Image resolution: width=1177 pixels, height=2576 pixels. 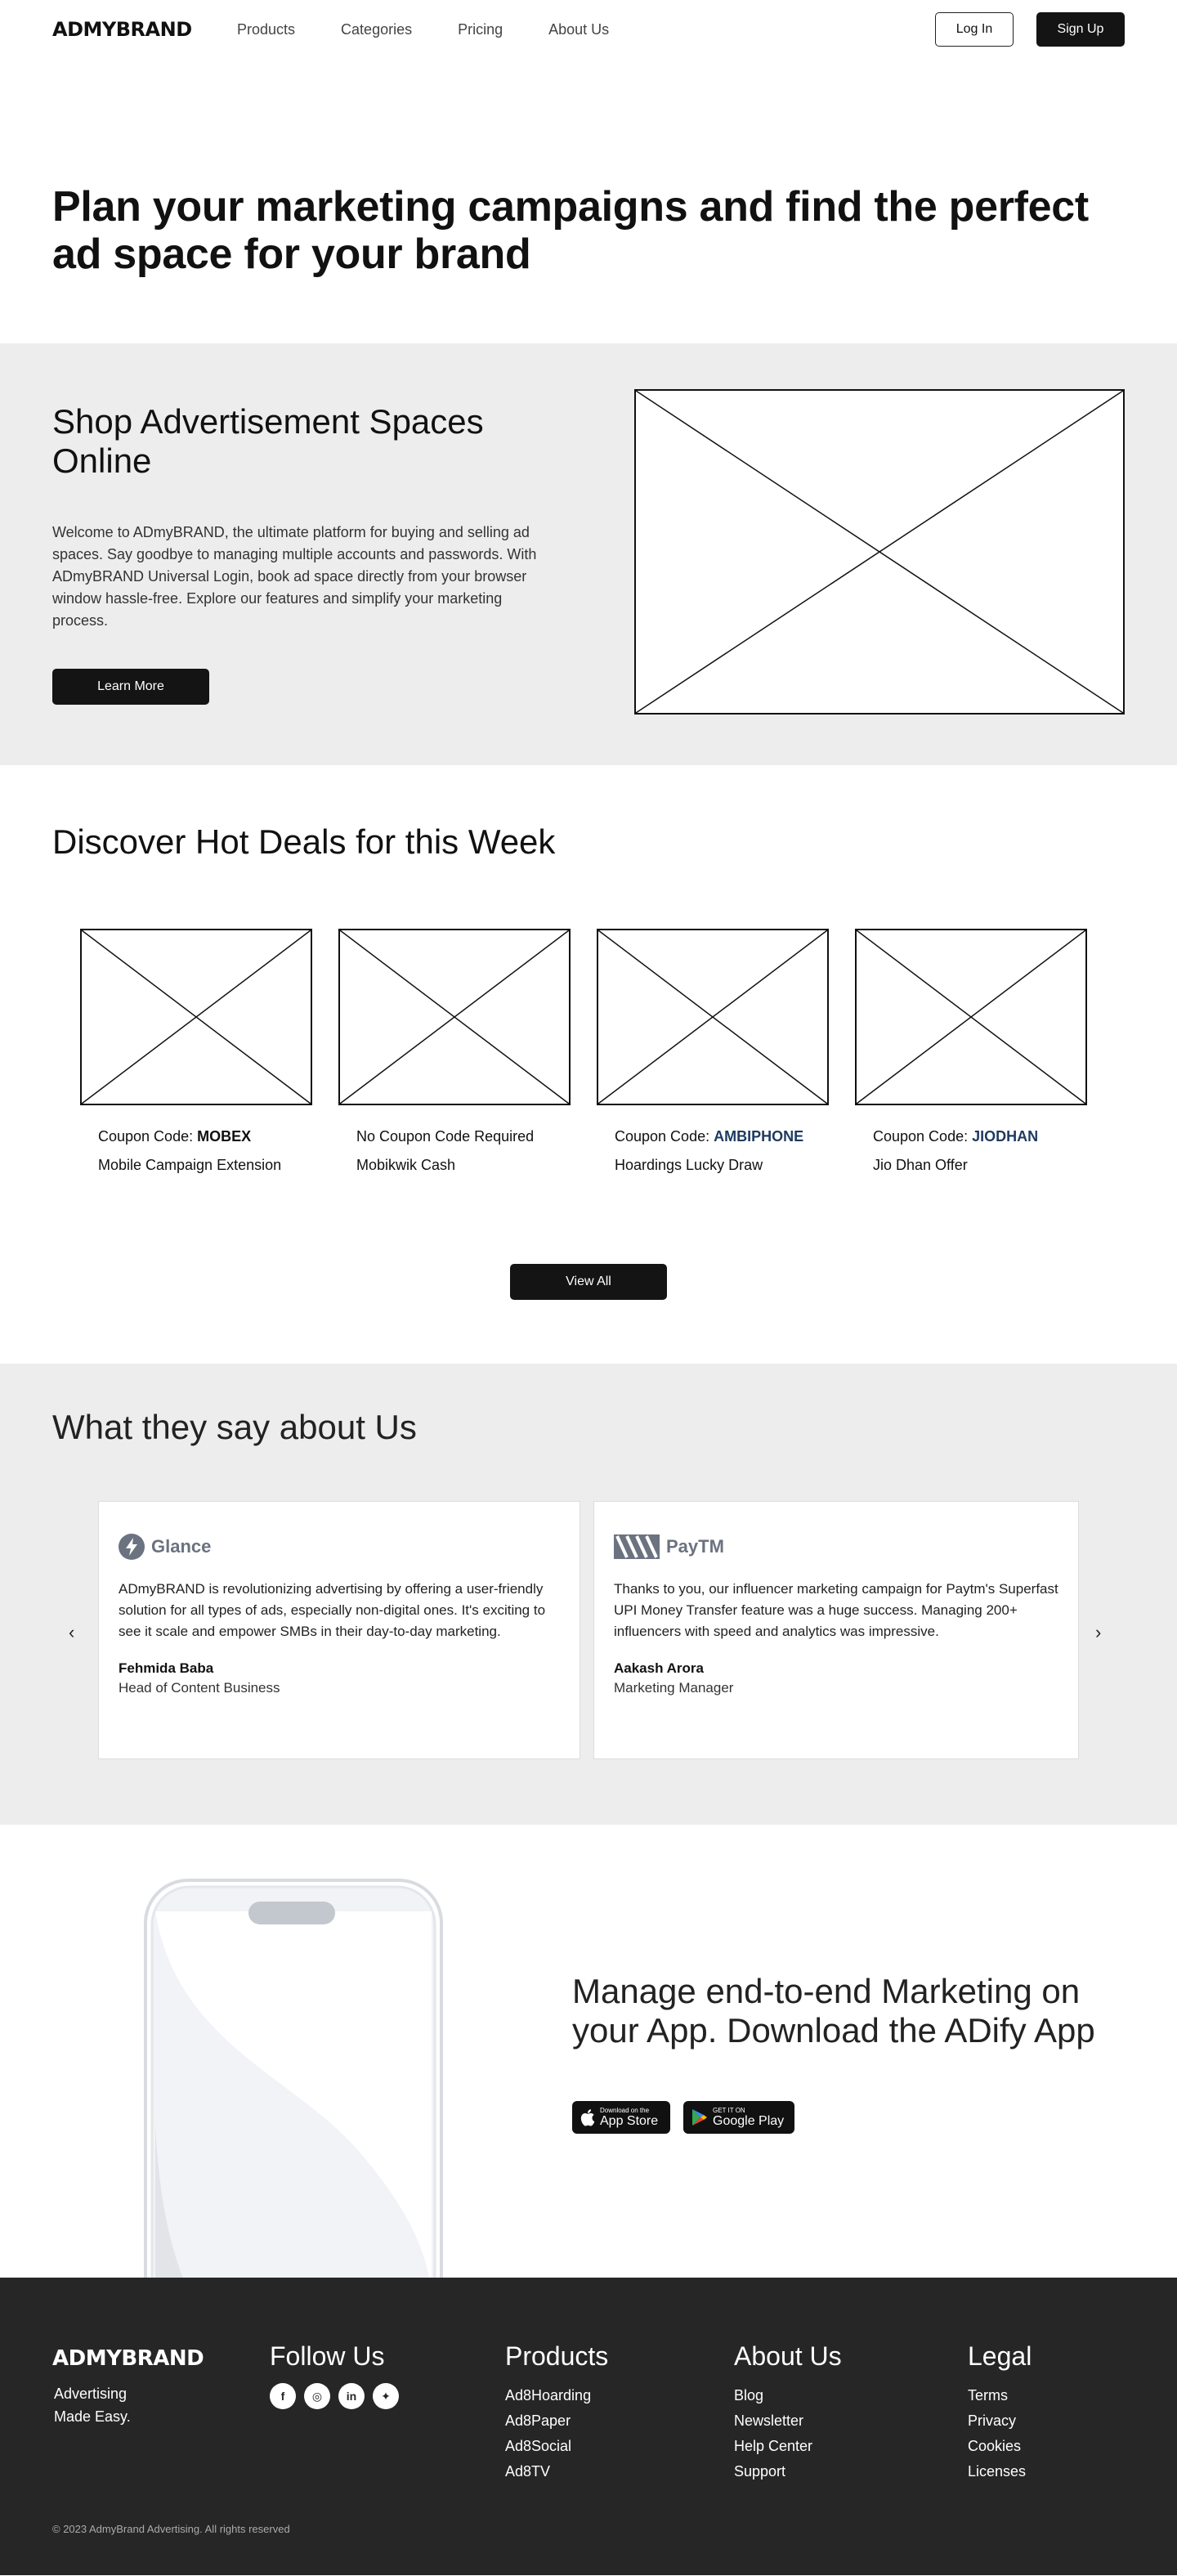 I want to click on deal-card: No Coupon Code Required Mobikwik Cash, so click(x=454, y=1051).